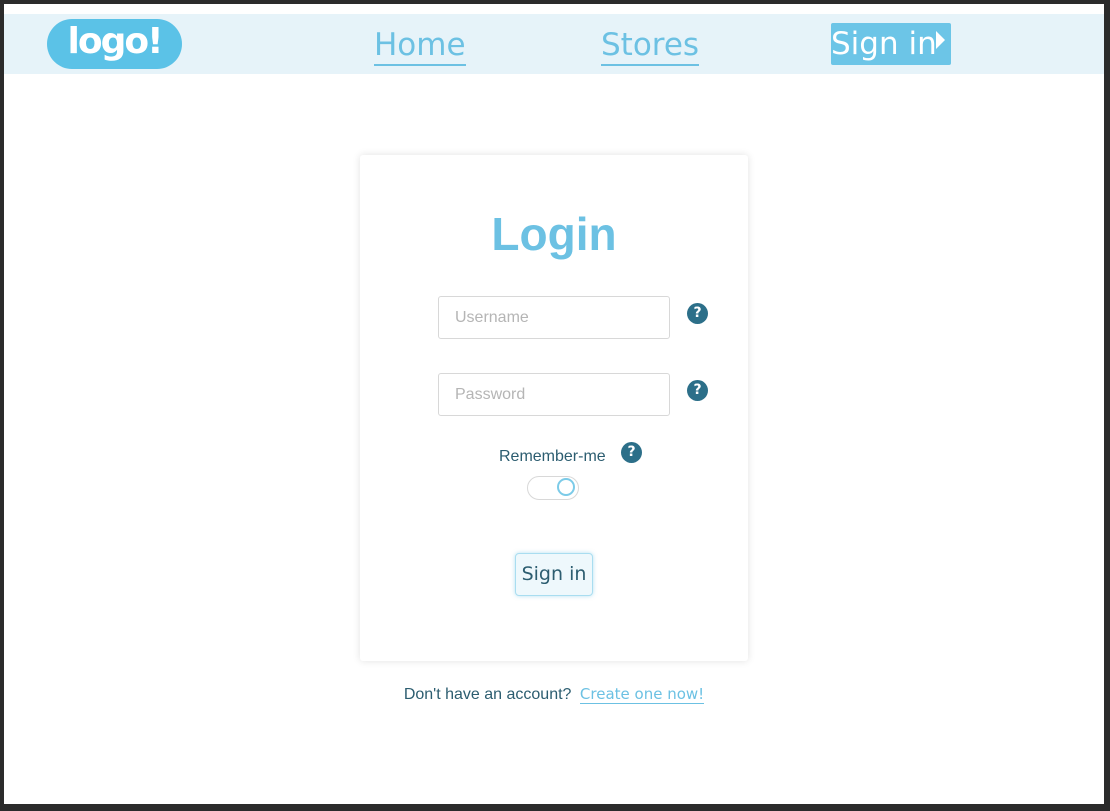 The width and height of the screenshot is (1110, 811). I want to click on logo-text: logo!, so click(115, 41).